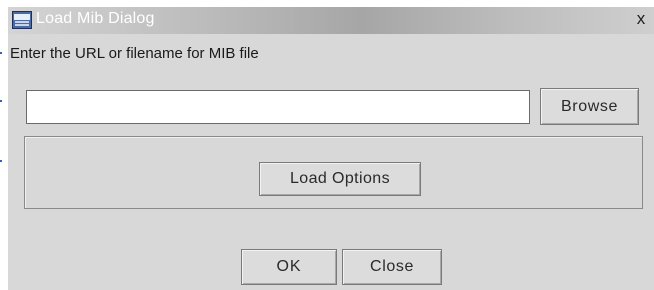 Image resolution: width=654 pixels, height=290 pixels. What do you see at coordinates (289, 267) in the screenshot?
I see `ok-button: OK` at bounding box center [289, 267].